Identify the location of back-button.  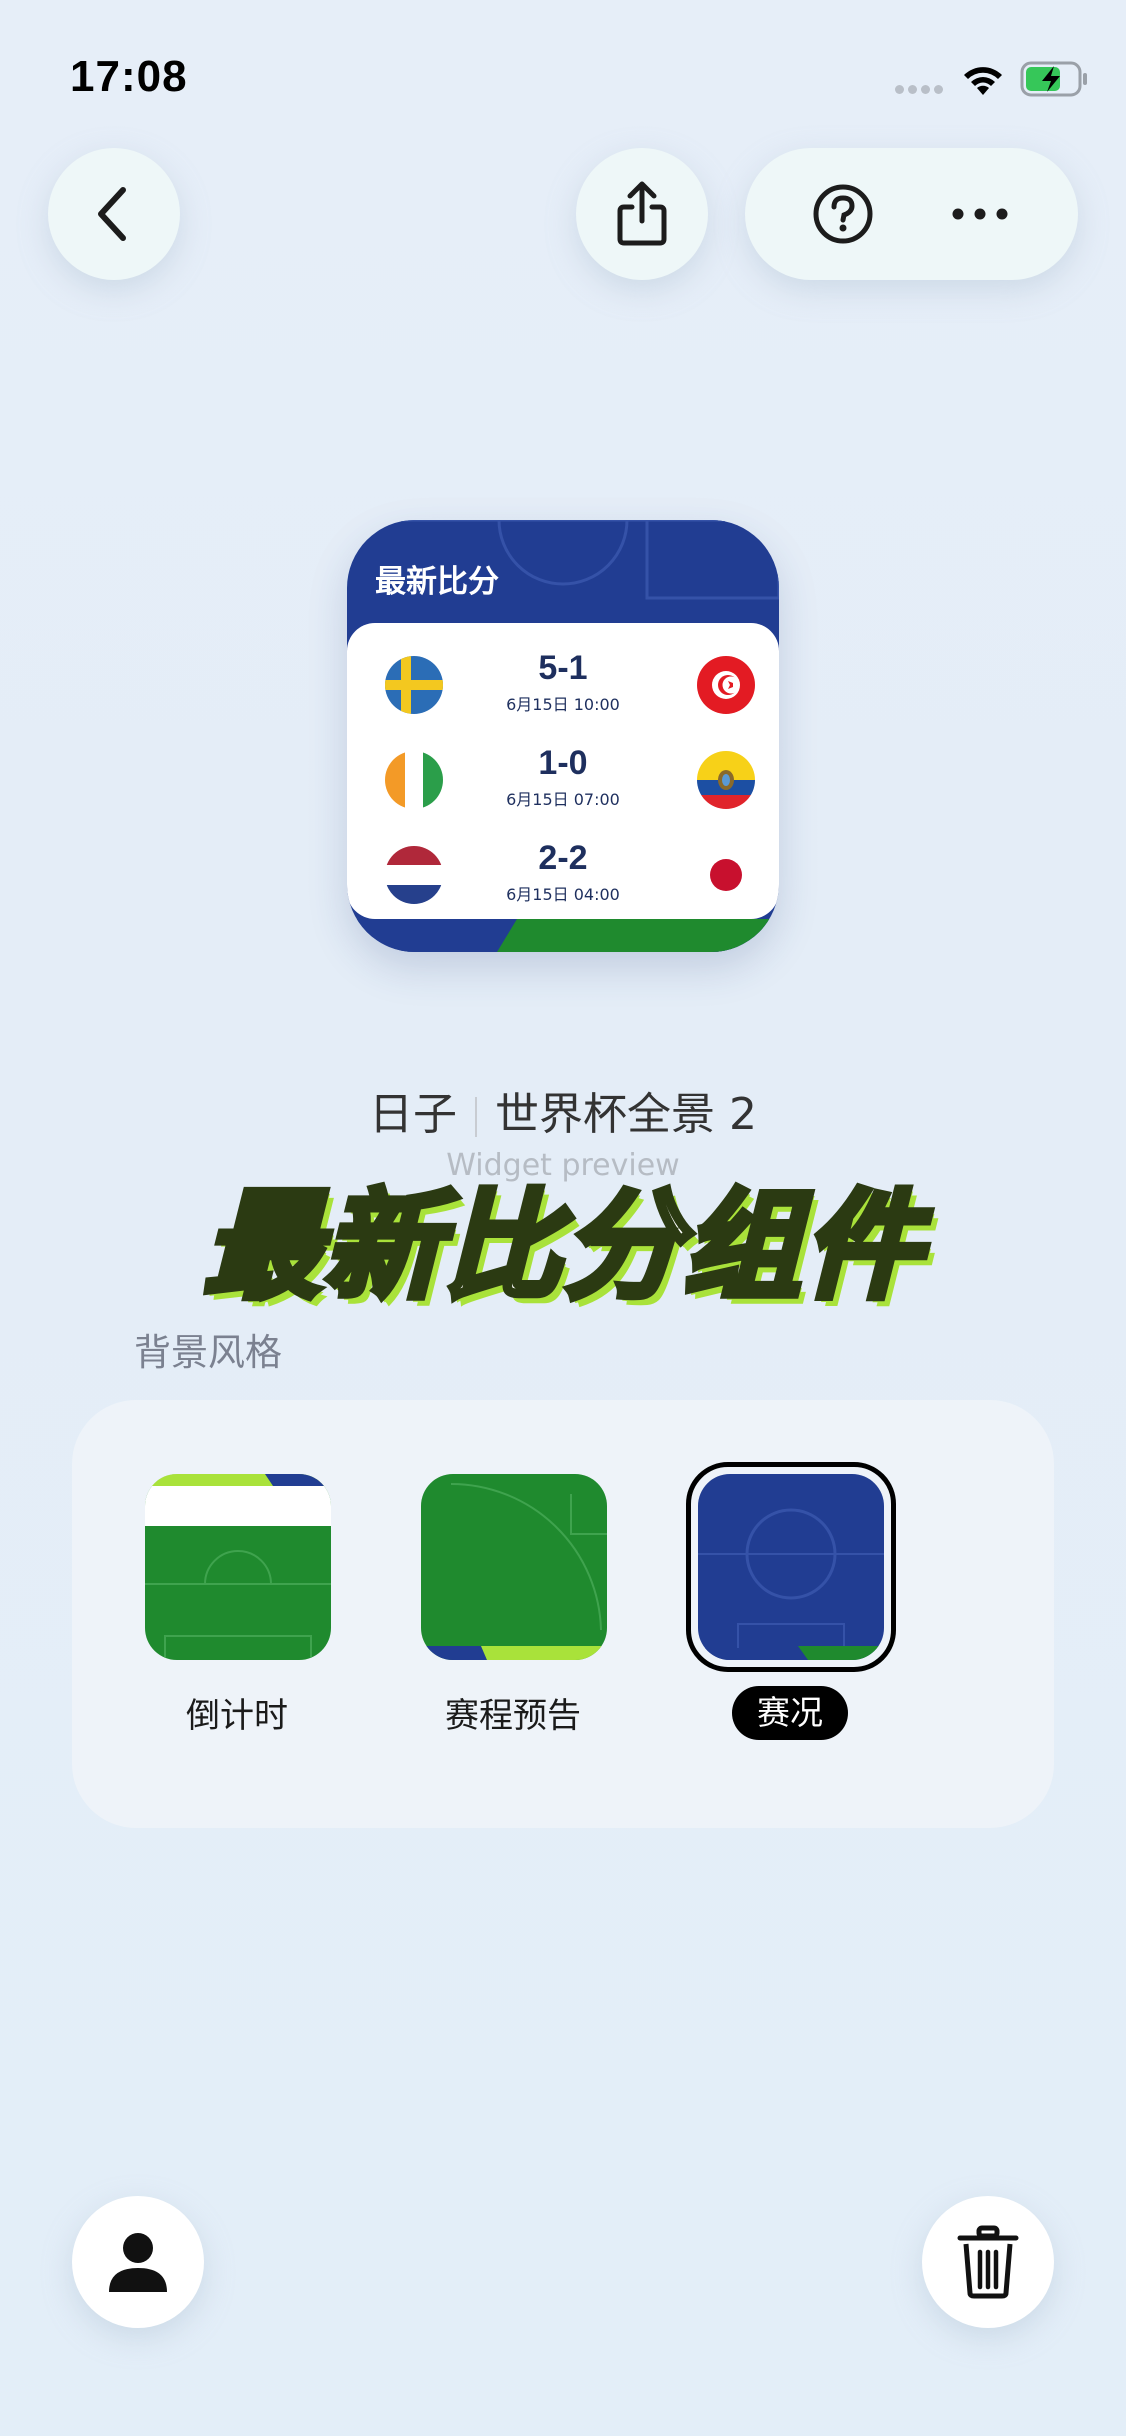
(114, 214).